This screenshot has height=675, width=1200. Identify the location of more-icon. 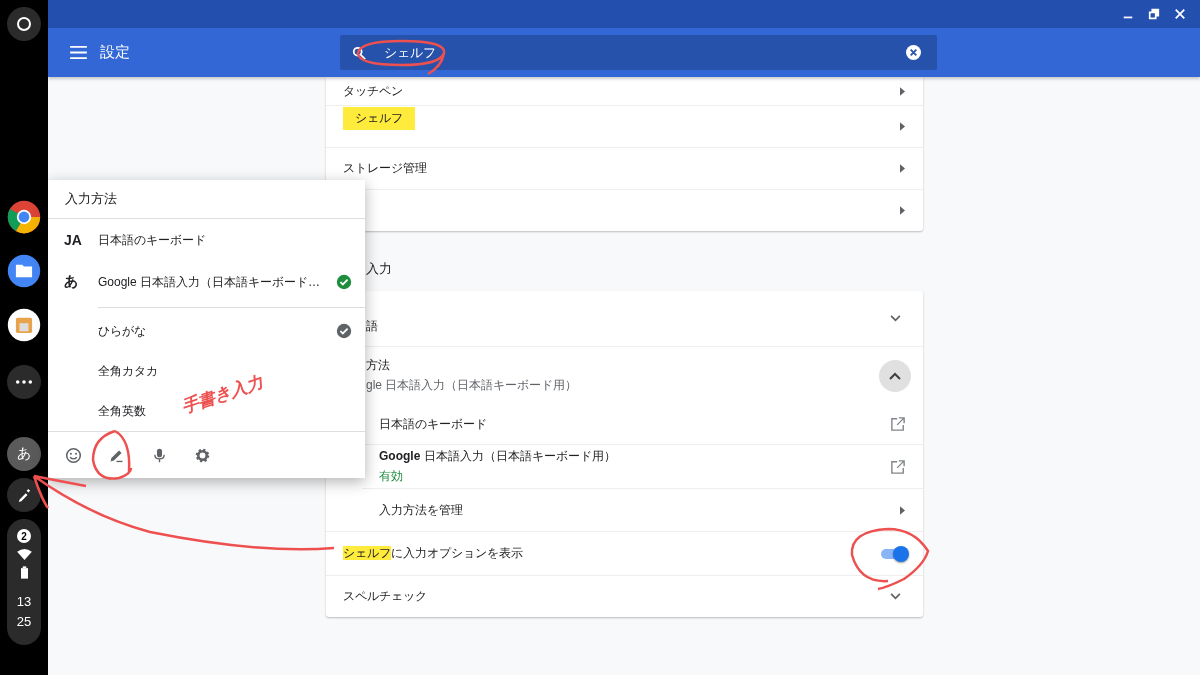
(24, 382).